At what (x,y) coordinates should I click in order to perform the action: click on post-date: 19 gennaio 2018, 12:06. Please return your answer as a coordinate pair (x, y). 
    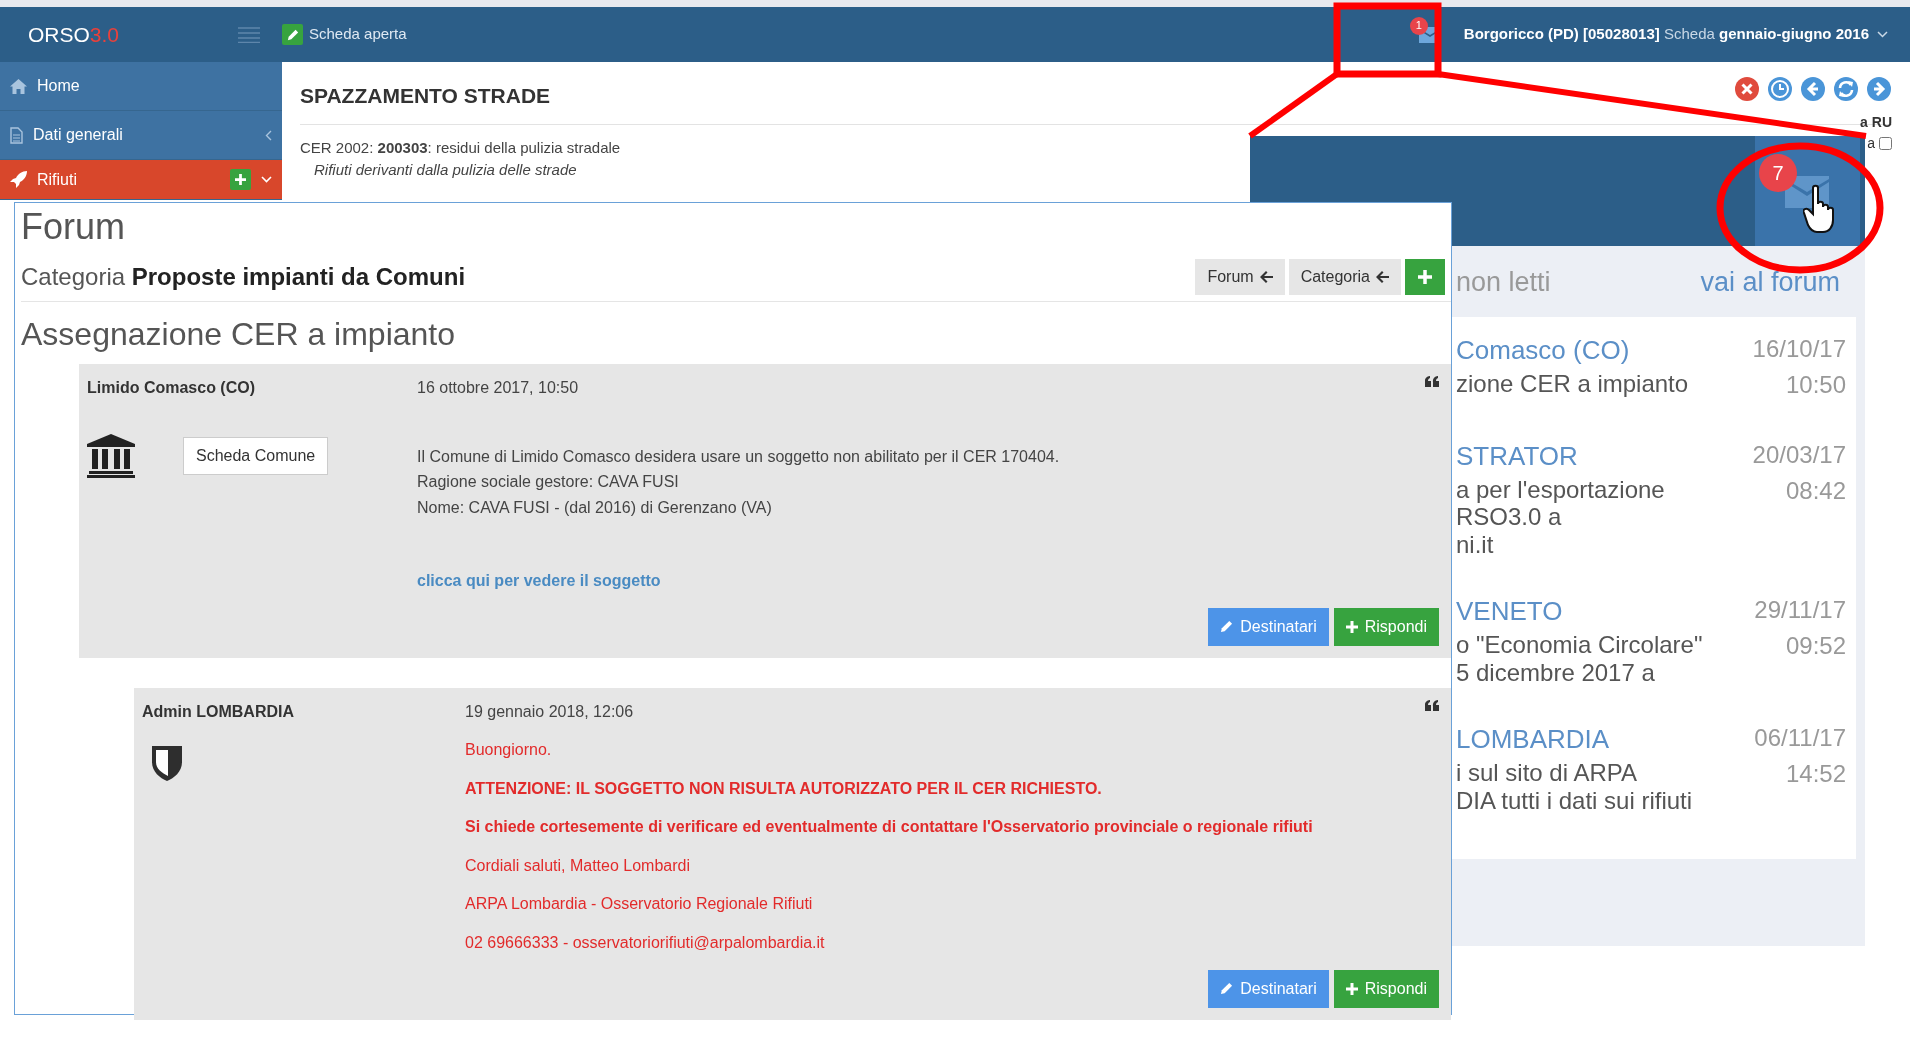
    Looking at the image, I should click on (549, 711).